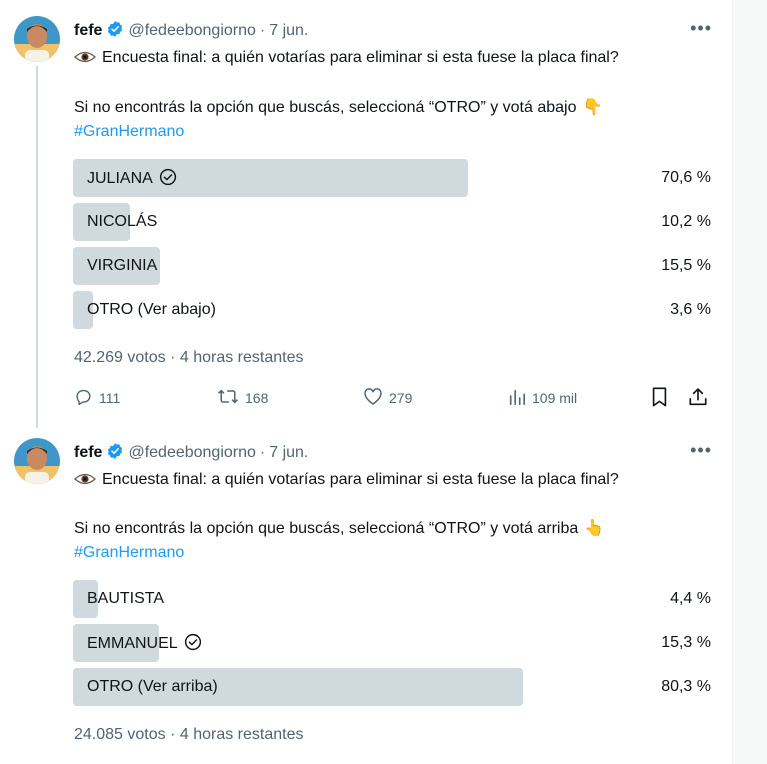 Image resolution: width=767 pixels, height=764 pixels. What do you see at coordinates (686, 265) in the screenshot?
I see `poll-option-percent: 15,5 %` at bounding box center [686, 265].